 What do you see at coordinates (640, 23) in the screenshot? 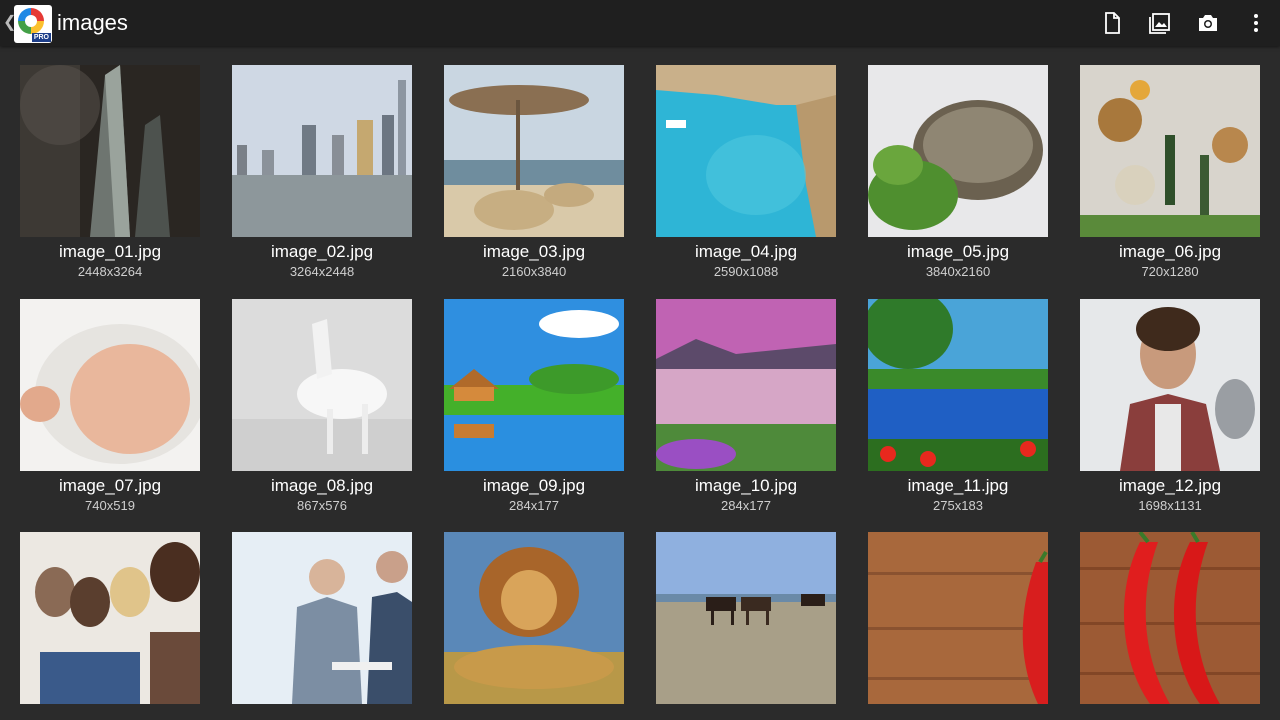
I see `app-toolbar: ❮ PRO images` at bounding box center [640, 23].